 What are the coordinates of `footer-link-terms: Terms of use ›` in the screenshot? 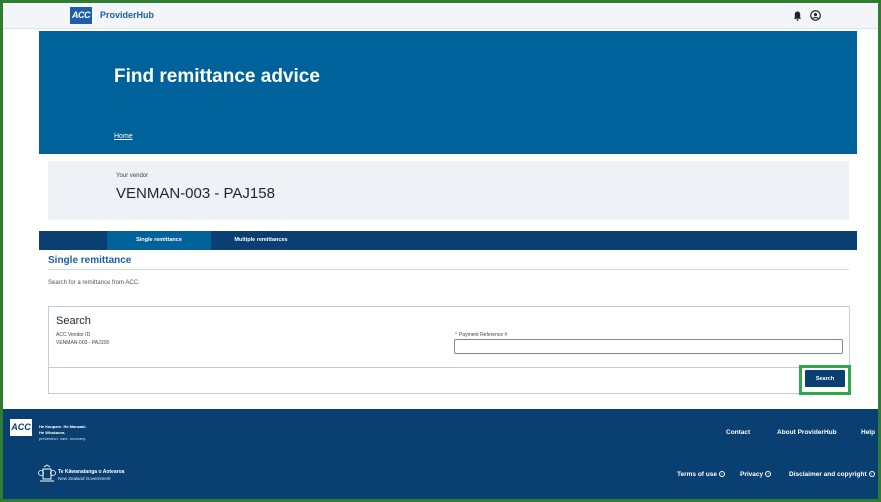 It's located at (701, 474).